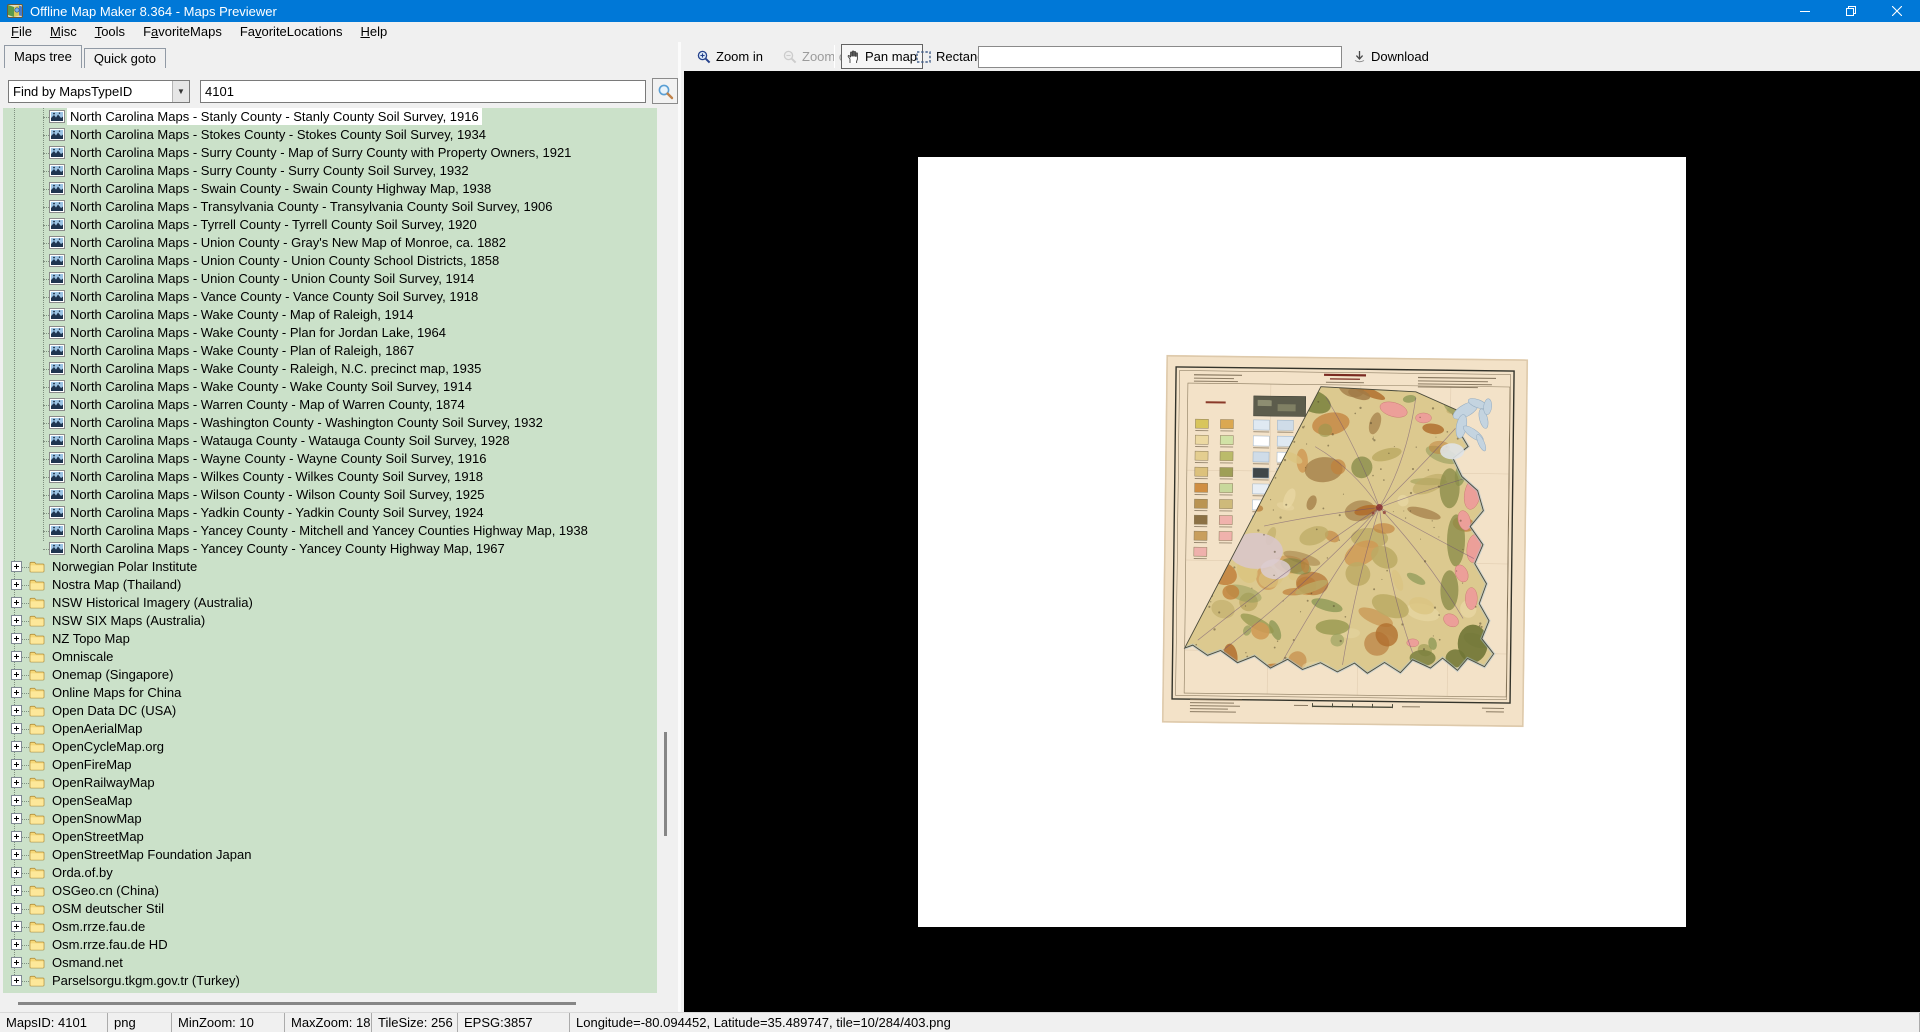  I want to click on tab-maps-tree: Maps tree, so click(43, 56).